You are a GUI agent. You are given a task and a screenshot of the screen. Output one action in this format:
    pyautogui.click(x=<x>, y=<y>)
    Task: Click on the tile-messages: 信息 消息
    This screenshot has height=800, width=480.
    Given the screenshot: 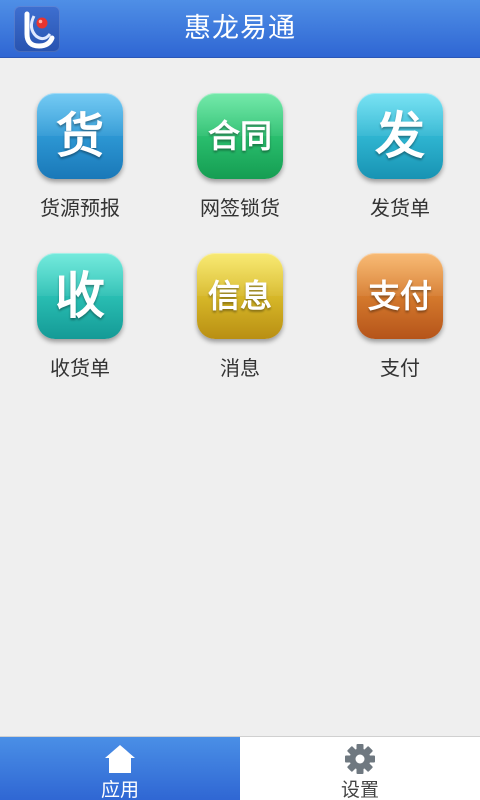 What is the action you would take?
    pyautogui.click(x=240, y=330)
    